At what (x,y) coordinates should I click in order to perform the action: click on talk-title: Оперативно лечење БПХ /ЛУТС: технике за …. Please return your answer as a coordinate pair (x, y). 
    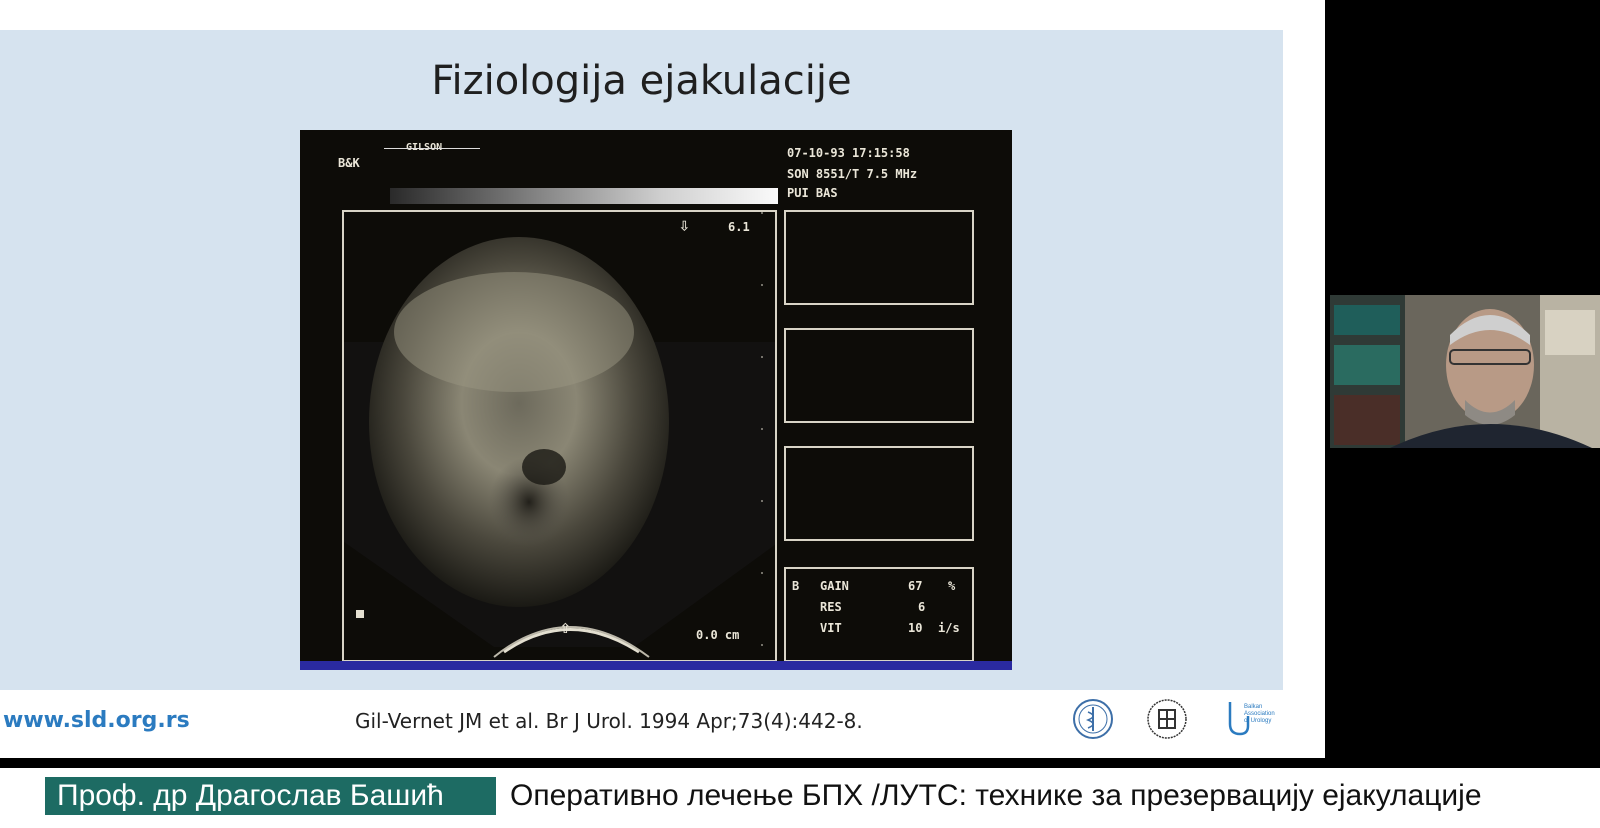
    Looking at the image, I should click on (996, 795).